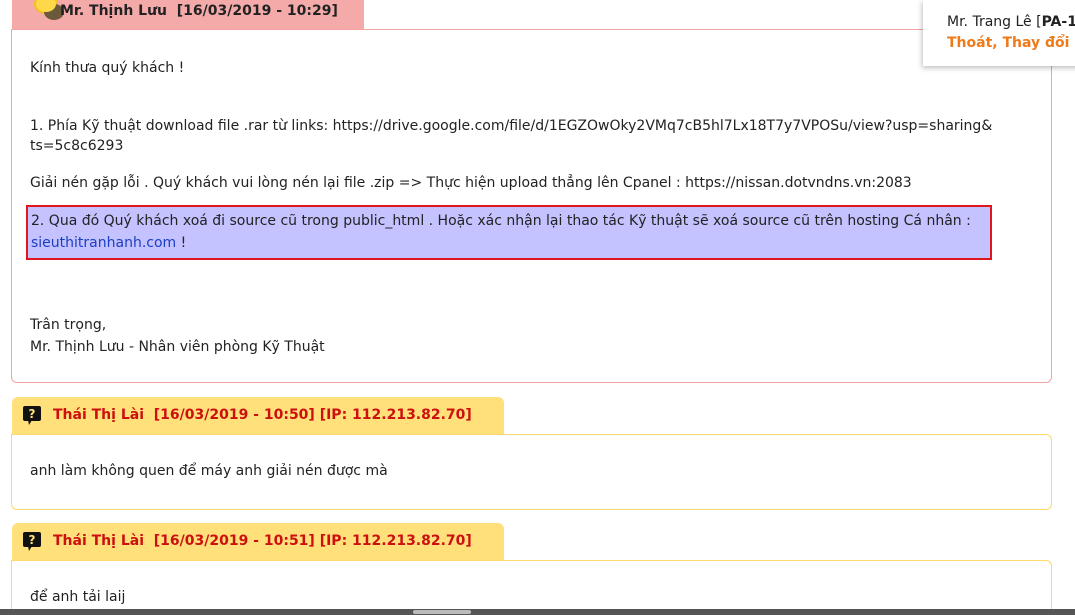 This screenshot has width=1075, height=615. What do you see at coordinates (107, 68) in the screenshot?
I see `greeting-text: Kính thưa quý khách !` at bounding box center [107, 68].